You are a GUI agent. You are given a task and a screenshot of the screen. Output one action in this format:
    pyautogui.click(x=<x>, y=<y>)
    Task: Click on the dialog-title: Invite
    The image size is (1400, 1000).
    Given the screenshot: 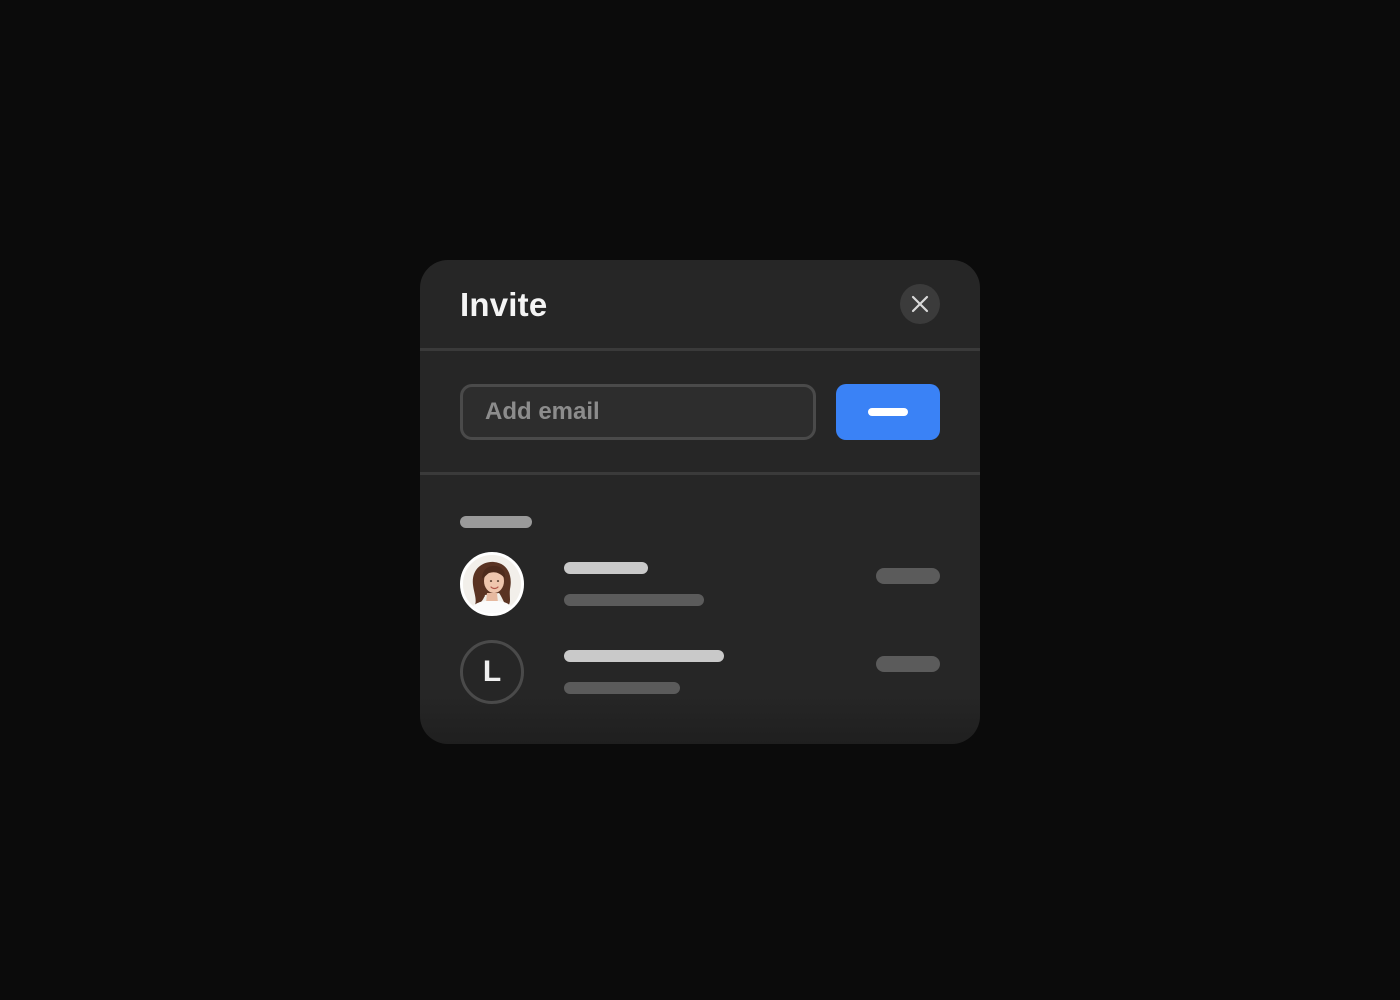 What is the action you would take?
    pyautogui.click(x=504, y=304)
    